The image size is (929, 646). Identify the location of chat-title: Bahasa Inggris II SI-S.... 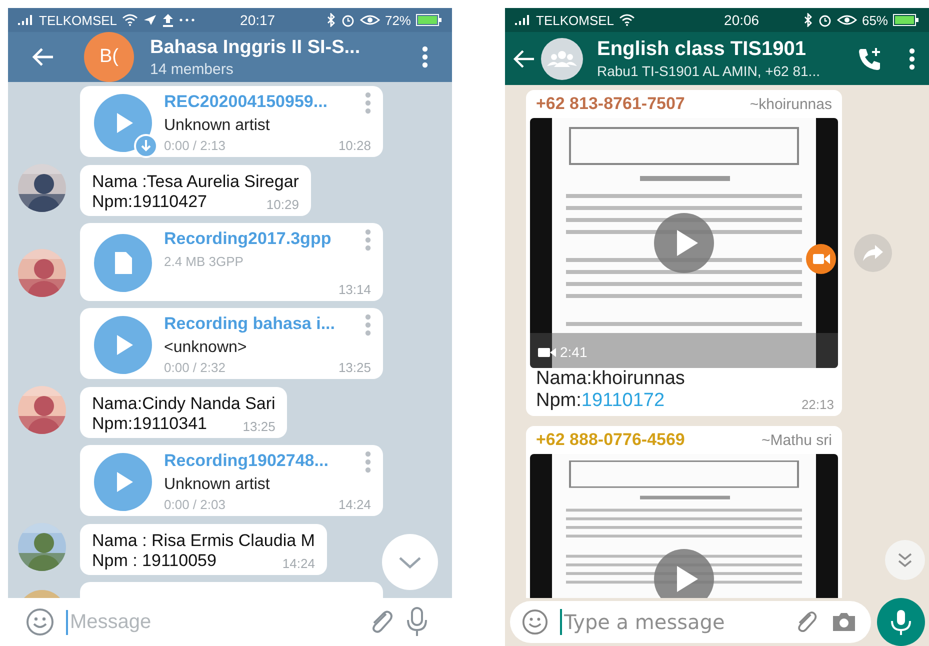
(256, 47).